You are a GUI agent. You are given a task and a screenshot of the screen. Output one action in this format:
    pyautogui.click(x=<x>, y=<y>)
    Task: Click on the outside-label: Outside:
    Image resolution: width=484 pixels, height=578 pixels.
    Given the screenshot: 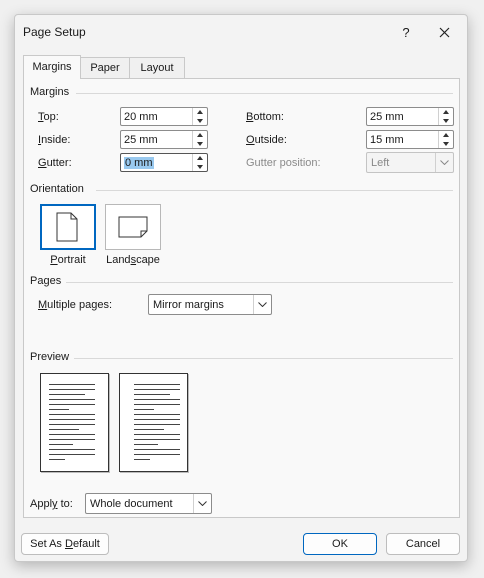 What is the action you would take?
    pyautogui.click(x=266, y=140)
    